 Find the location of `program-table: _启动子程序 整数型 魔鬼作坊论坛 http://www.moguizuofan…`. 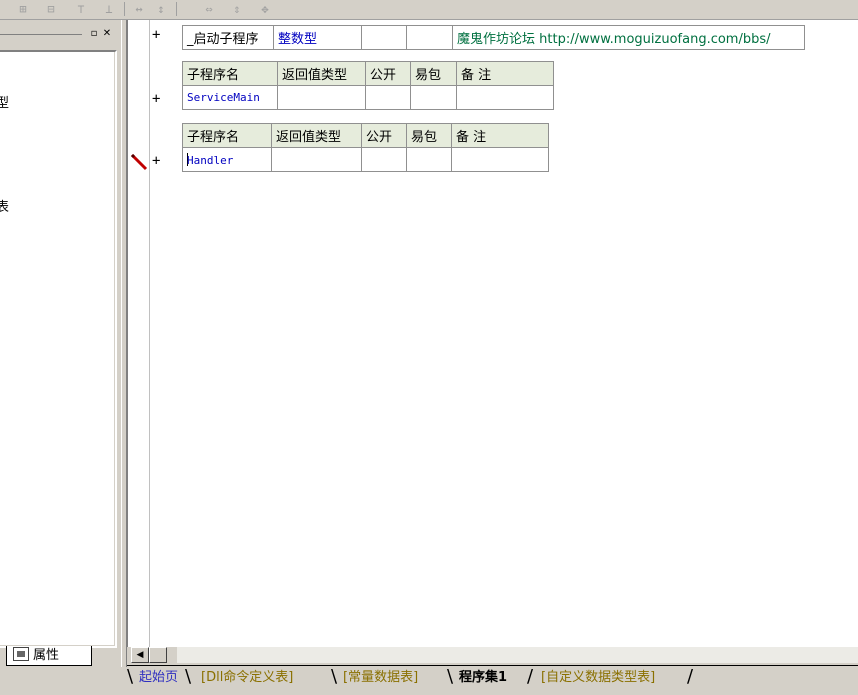

program-table: _启动子程序 整数型 魔鬼作坊论坛 http://www.moguizuofan… is located at coordinates (493, 37).